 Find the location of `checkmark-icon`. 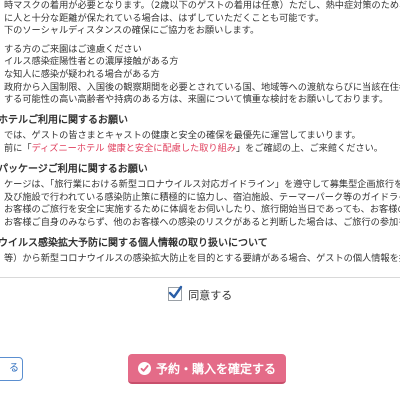

checkmark-icon is located at coordinates (175, 292).